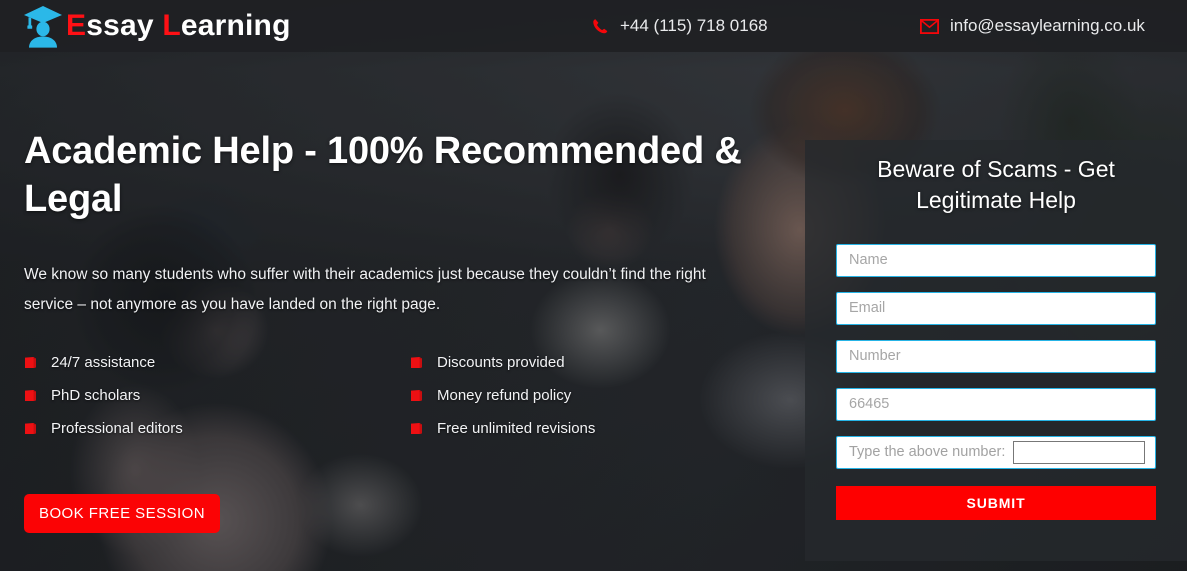 This screenshot has height=571, width=1187. Describe the element at coordinates (927, 452) in the screenshot. I see `captcha-label: Type the above number:` at that location.